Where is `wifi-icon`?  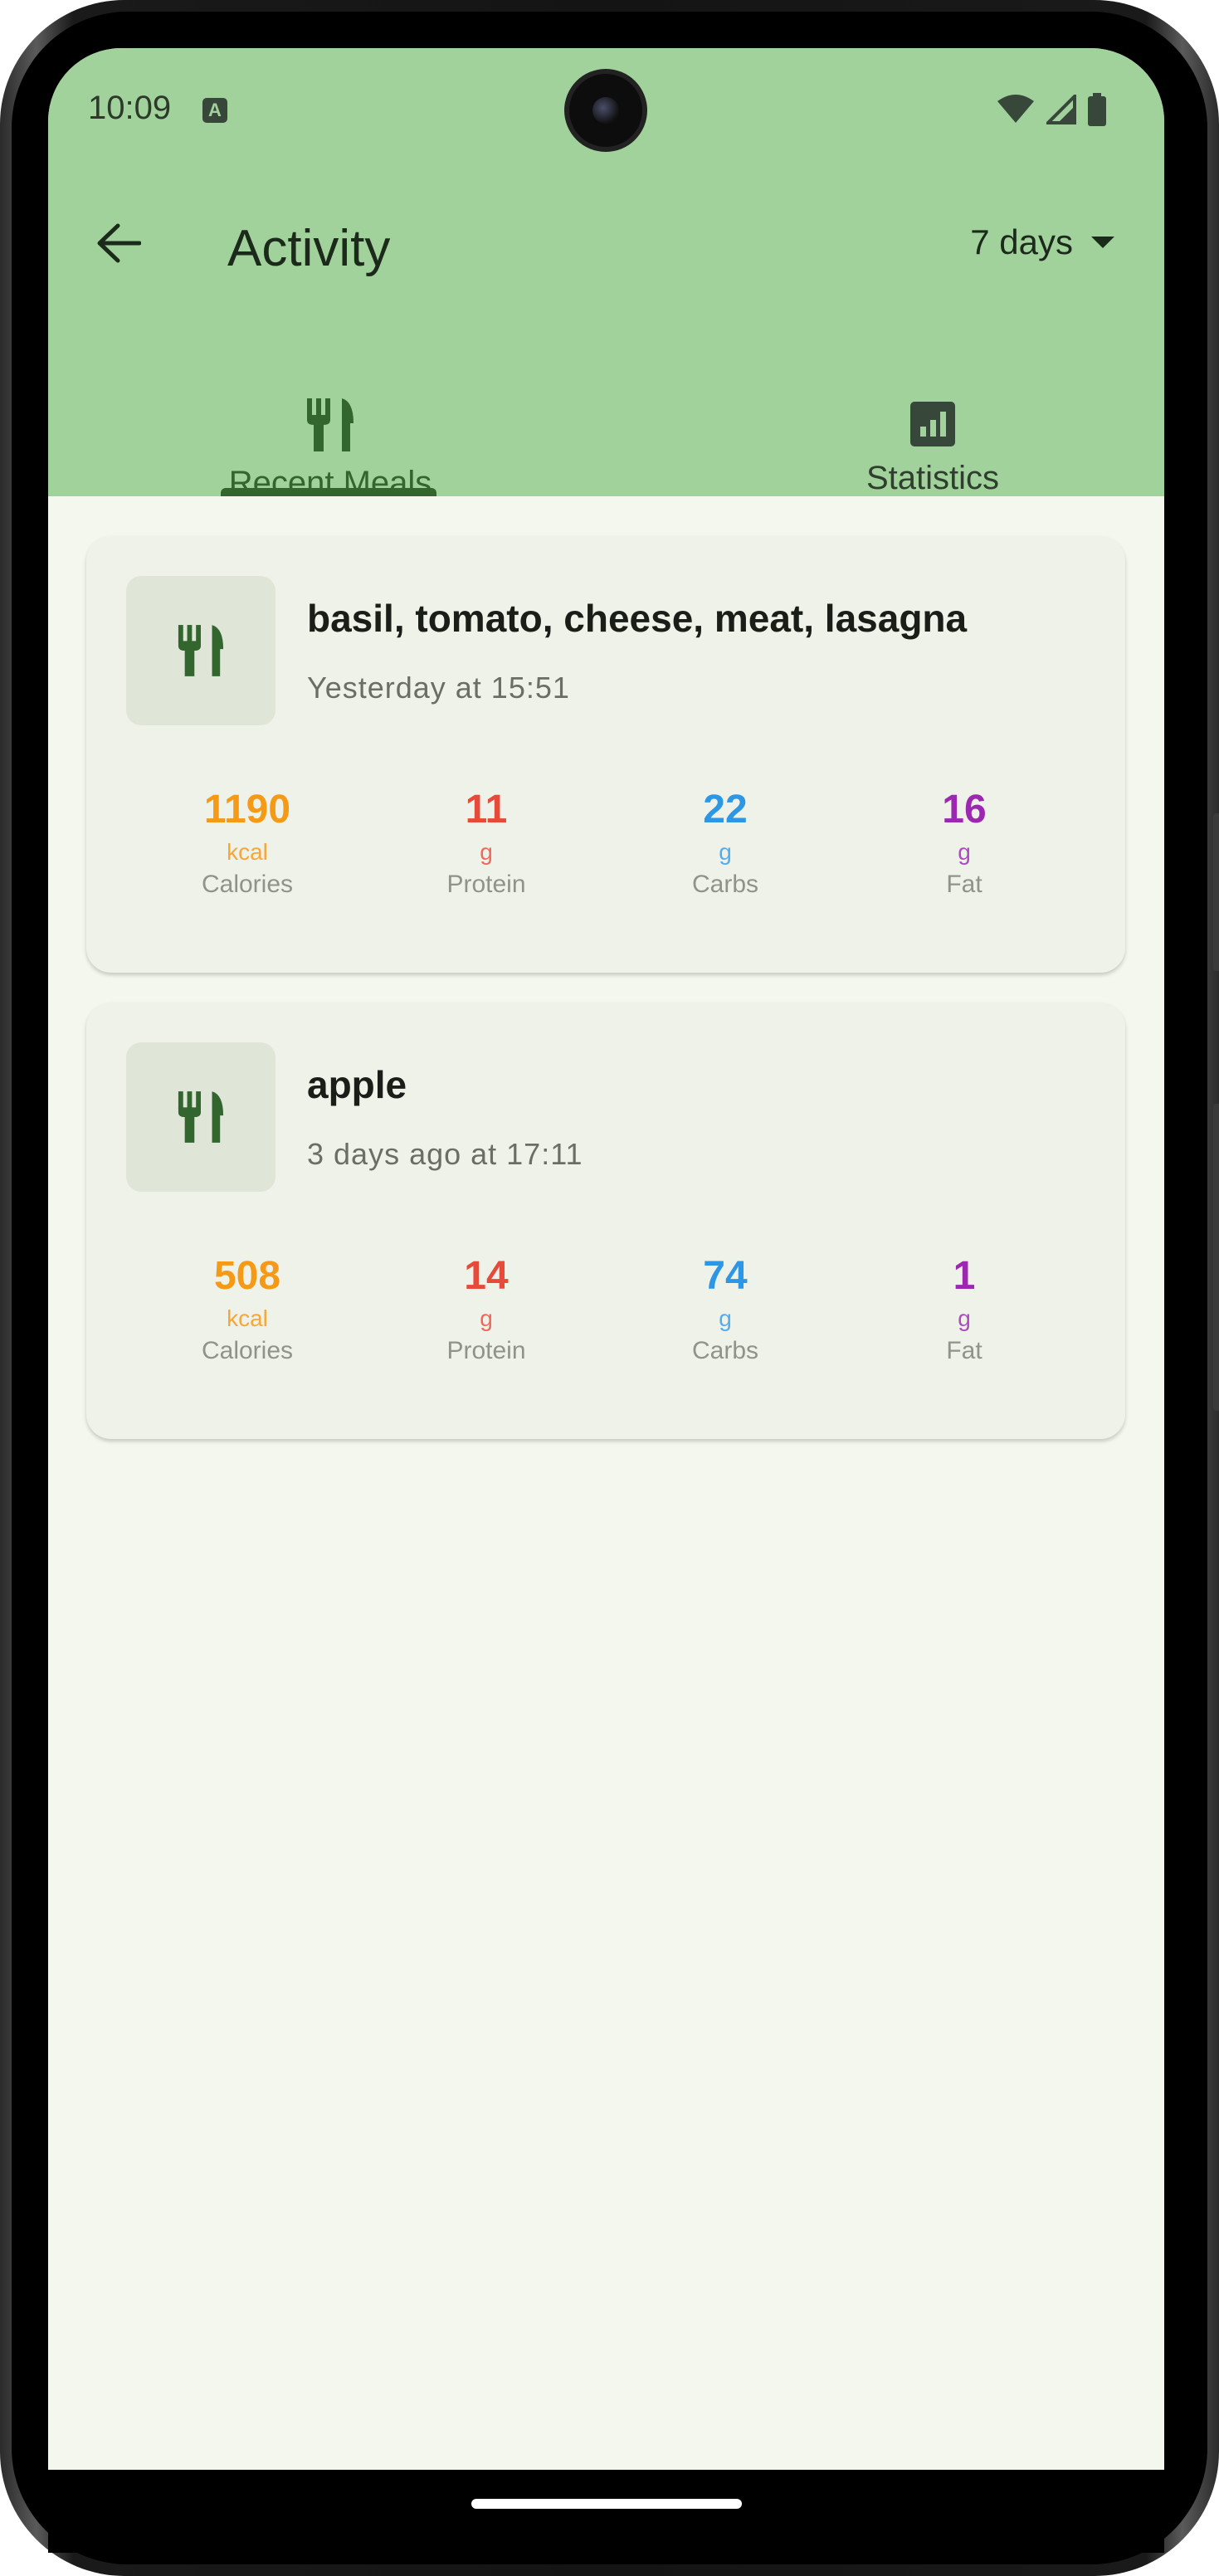
wifi-icon is located at coordinates (1016, 109).